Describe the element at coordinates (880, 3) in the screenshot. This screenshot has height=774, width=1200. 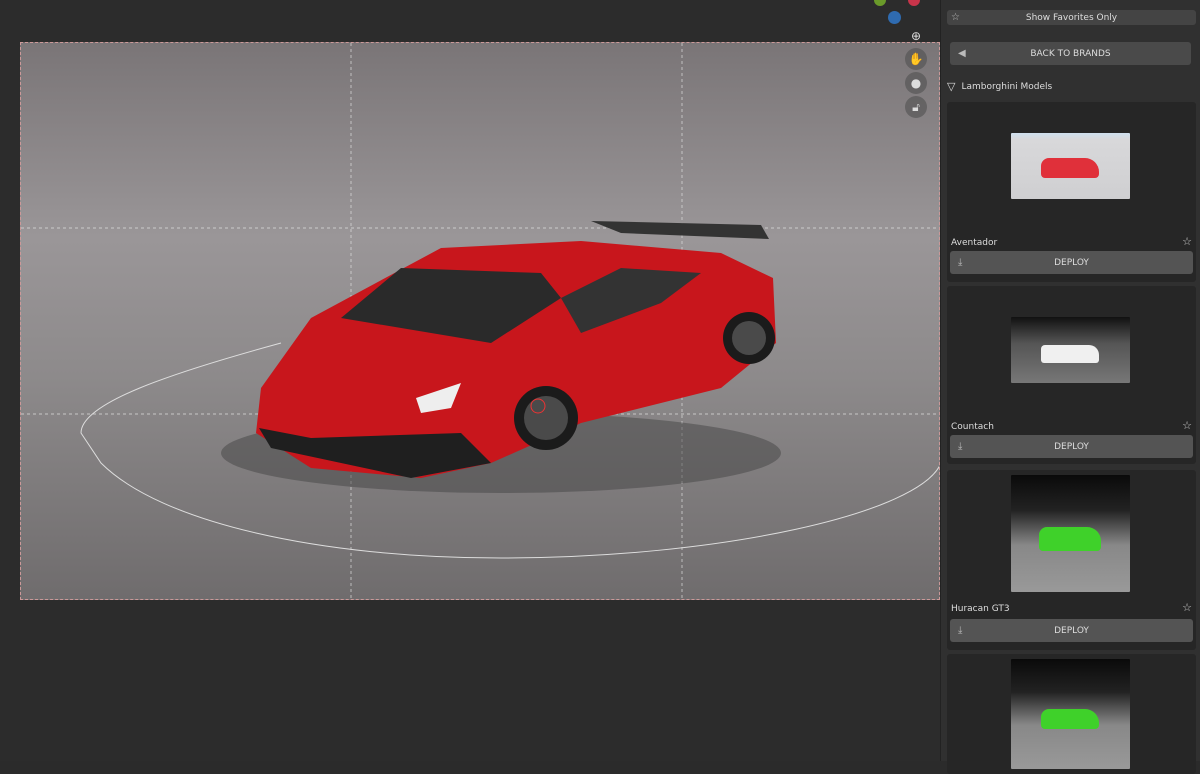
I see `axis-gizmo-y` at that location.